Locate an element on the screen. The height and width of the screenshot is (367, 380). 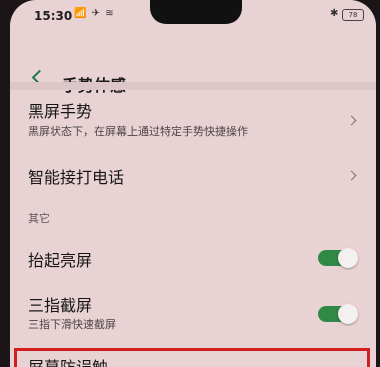
bluetooth-icon: ✱ is located at coordinates (334, 13).